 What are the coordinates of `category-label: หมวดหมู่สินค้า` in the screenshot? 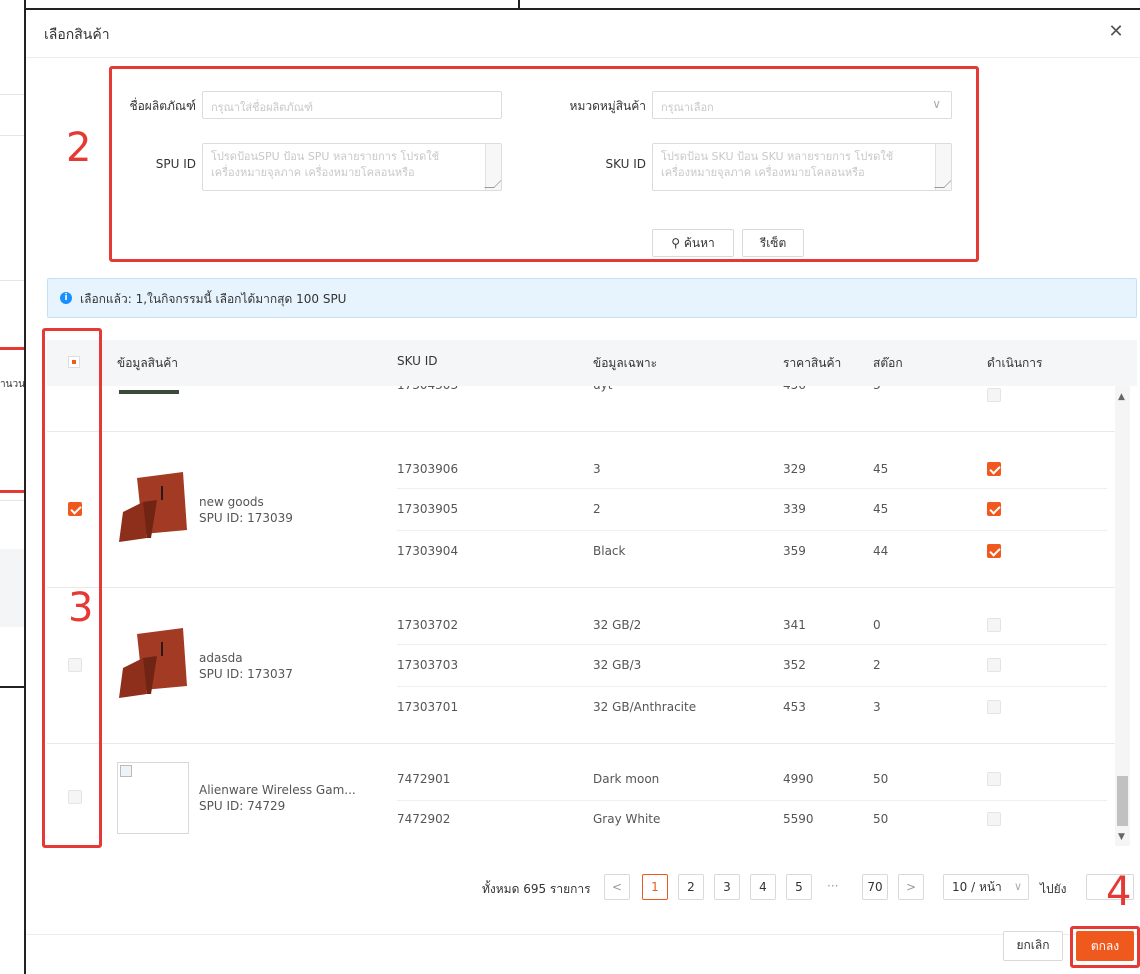 It's located at (607, 106).